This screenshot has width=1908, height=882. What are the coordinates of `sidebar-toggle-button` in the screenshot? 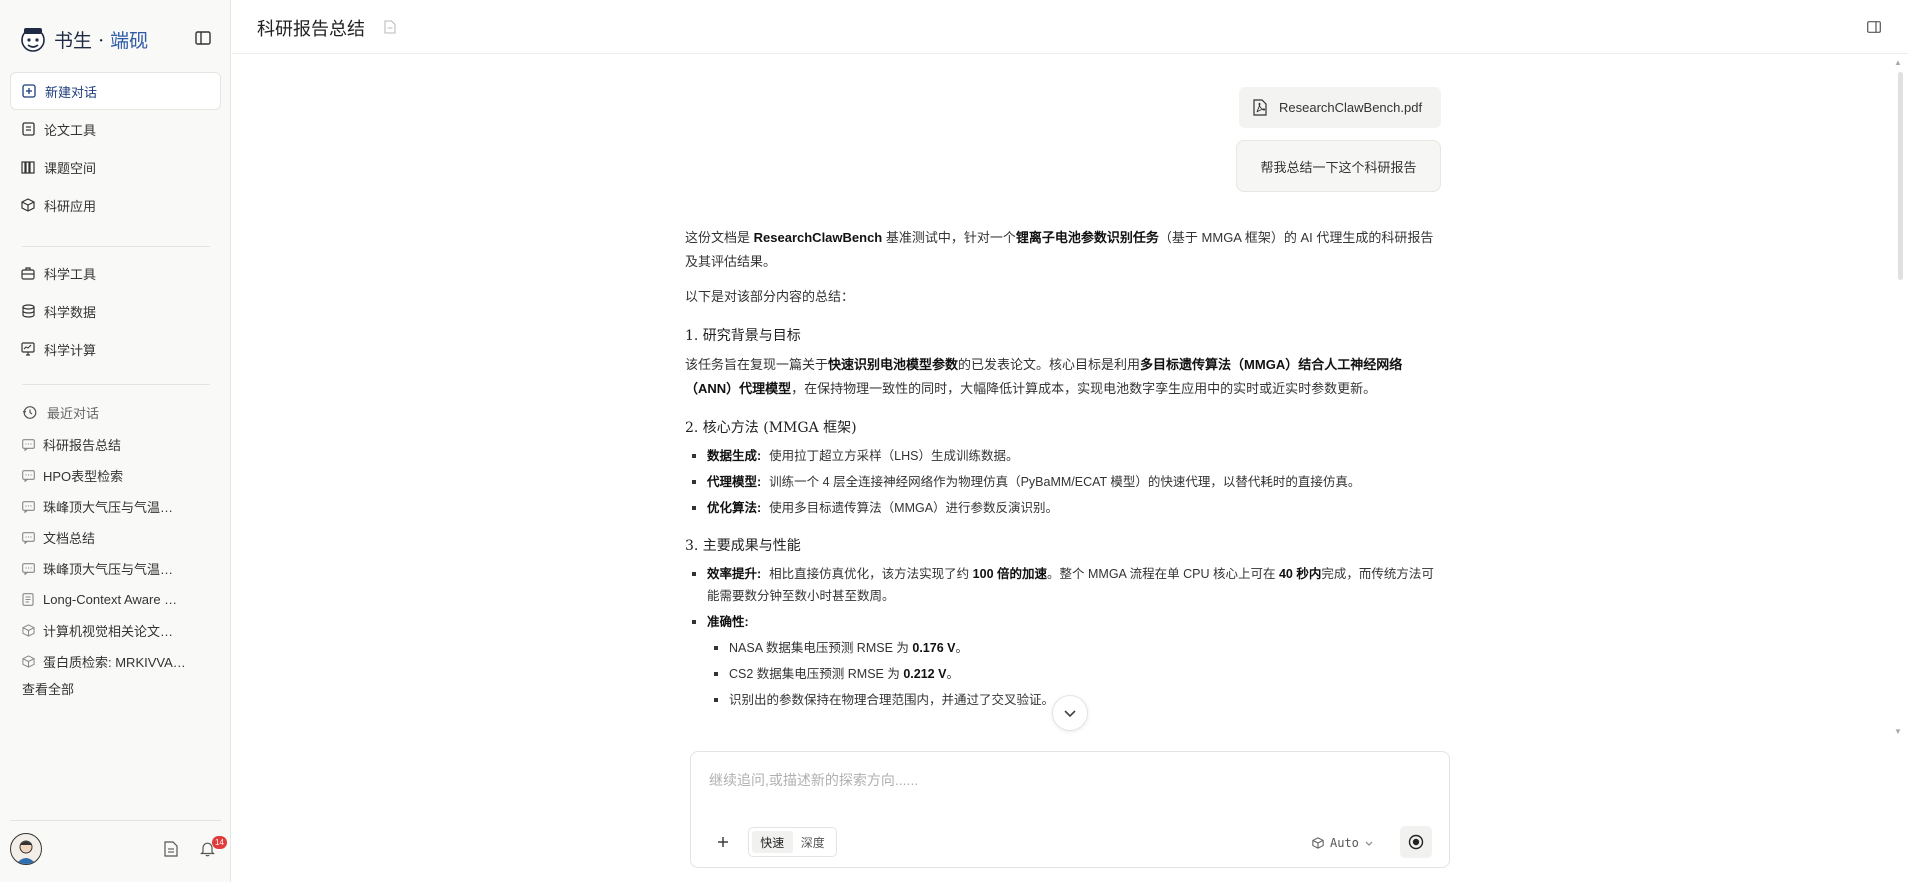 It's located at (203, 38).